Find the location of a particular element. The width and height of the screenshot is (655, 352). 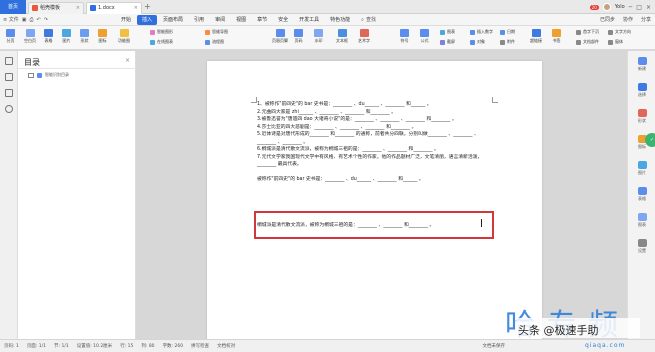

ribbon-small-button-8: 日期 is located at coordinates (507, 32).